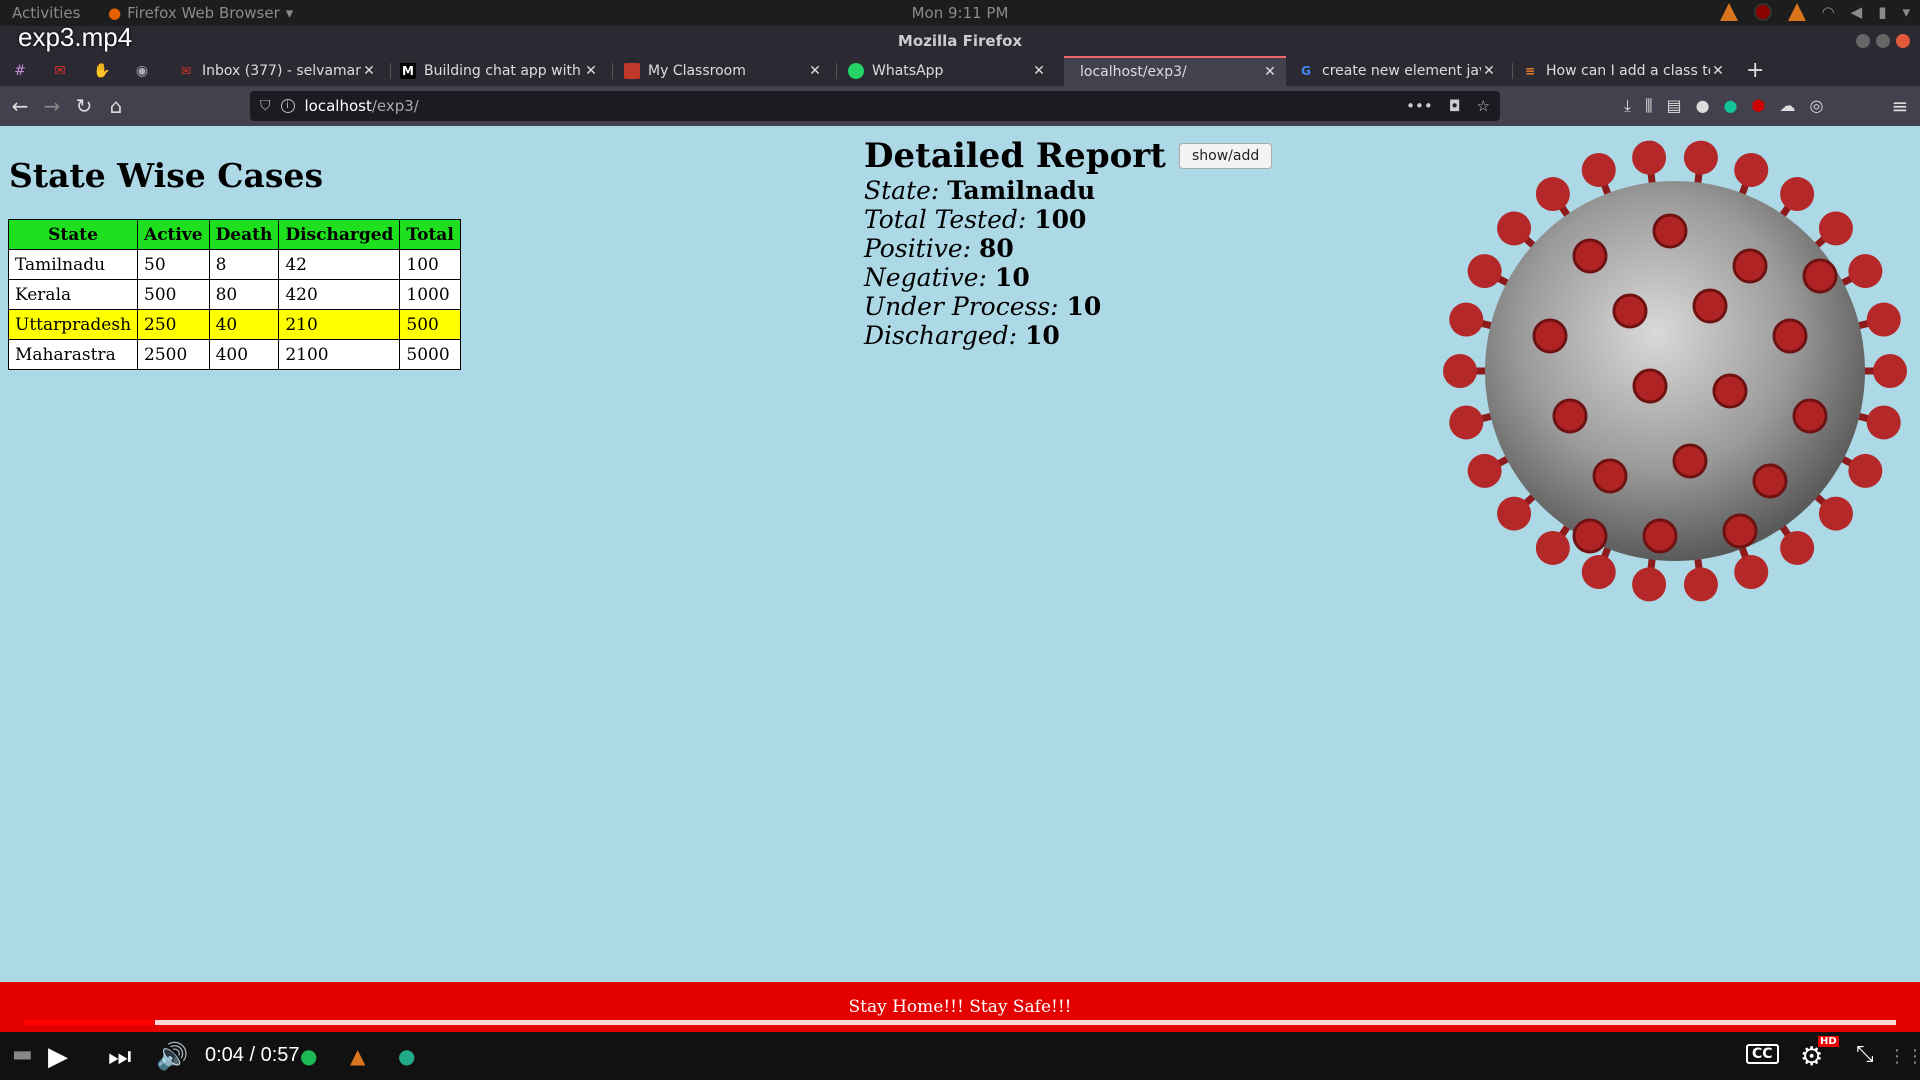 The image size is (1920, 1080). I want to click on tab-my-classroom: My Classroom ✕, so click(723, 71).